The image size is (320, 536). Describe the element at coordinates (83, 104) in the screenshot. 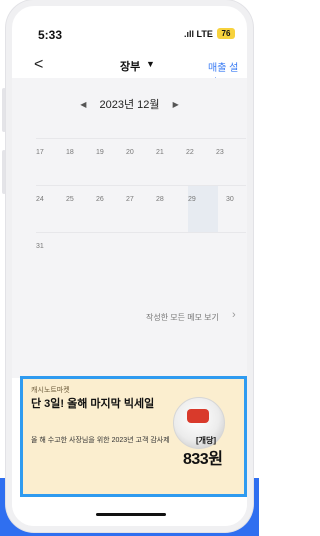

I see `prev-month-icon: ◀` at that location.